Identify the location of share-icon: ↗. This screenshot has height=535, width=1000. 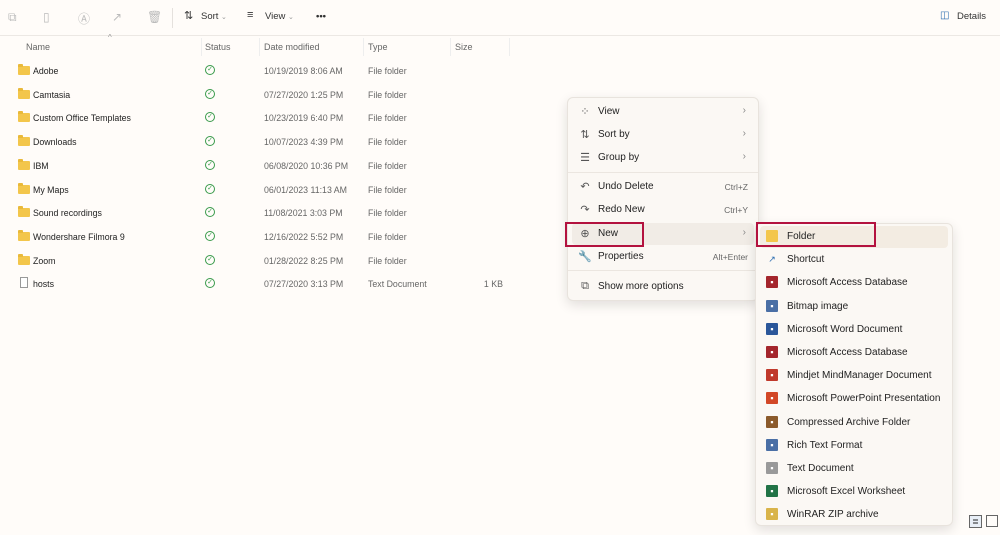
(117, 17).